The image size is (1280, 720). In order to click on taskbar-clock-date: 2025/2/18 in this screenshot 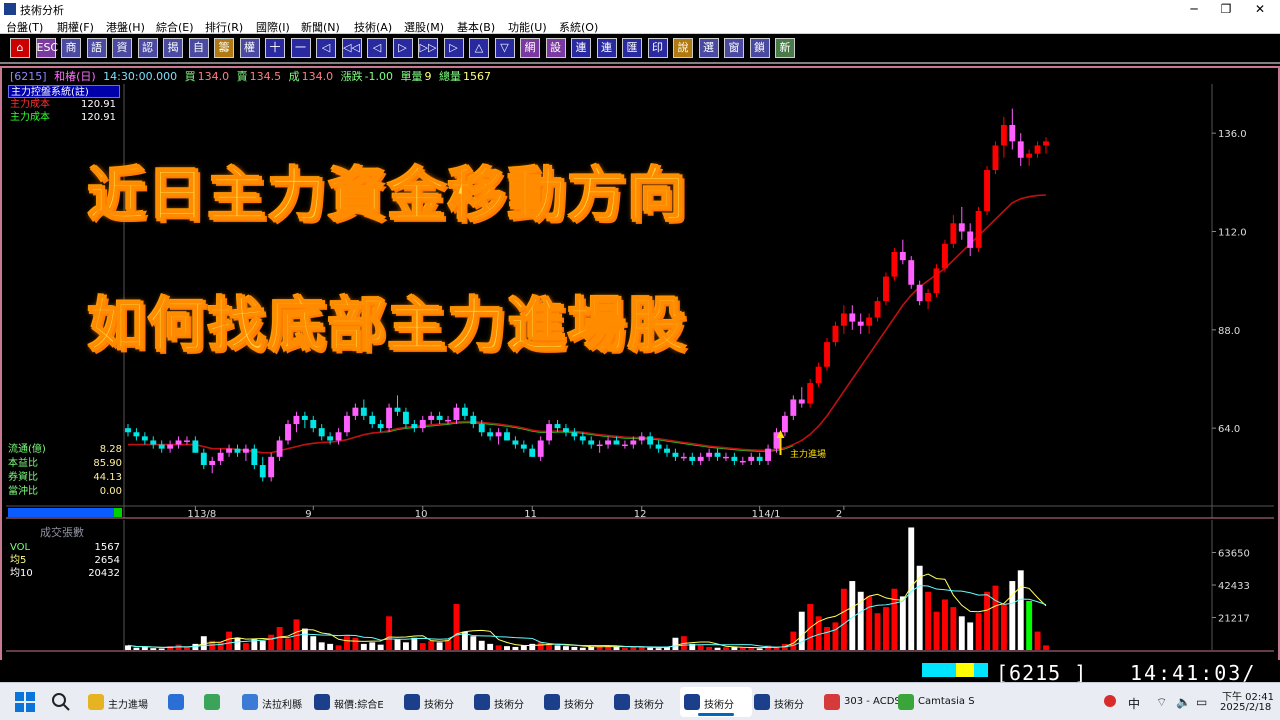, I will do `click(1245, 707)`.